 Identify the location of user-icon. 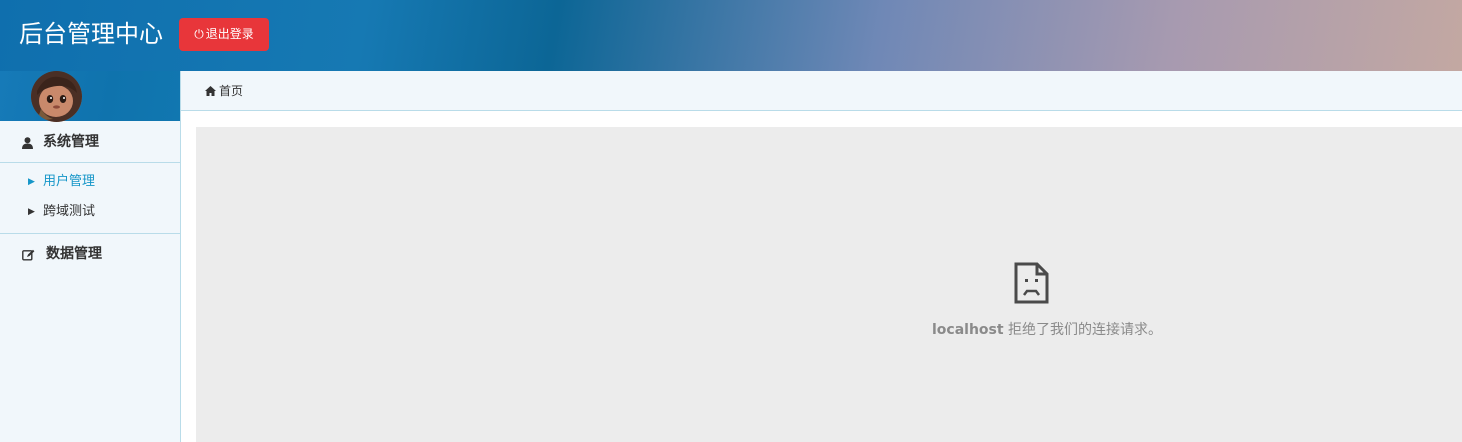
(27, 142).